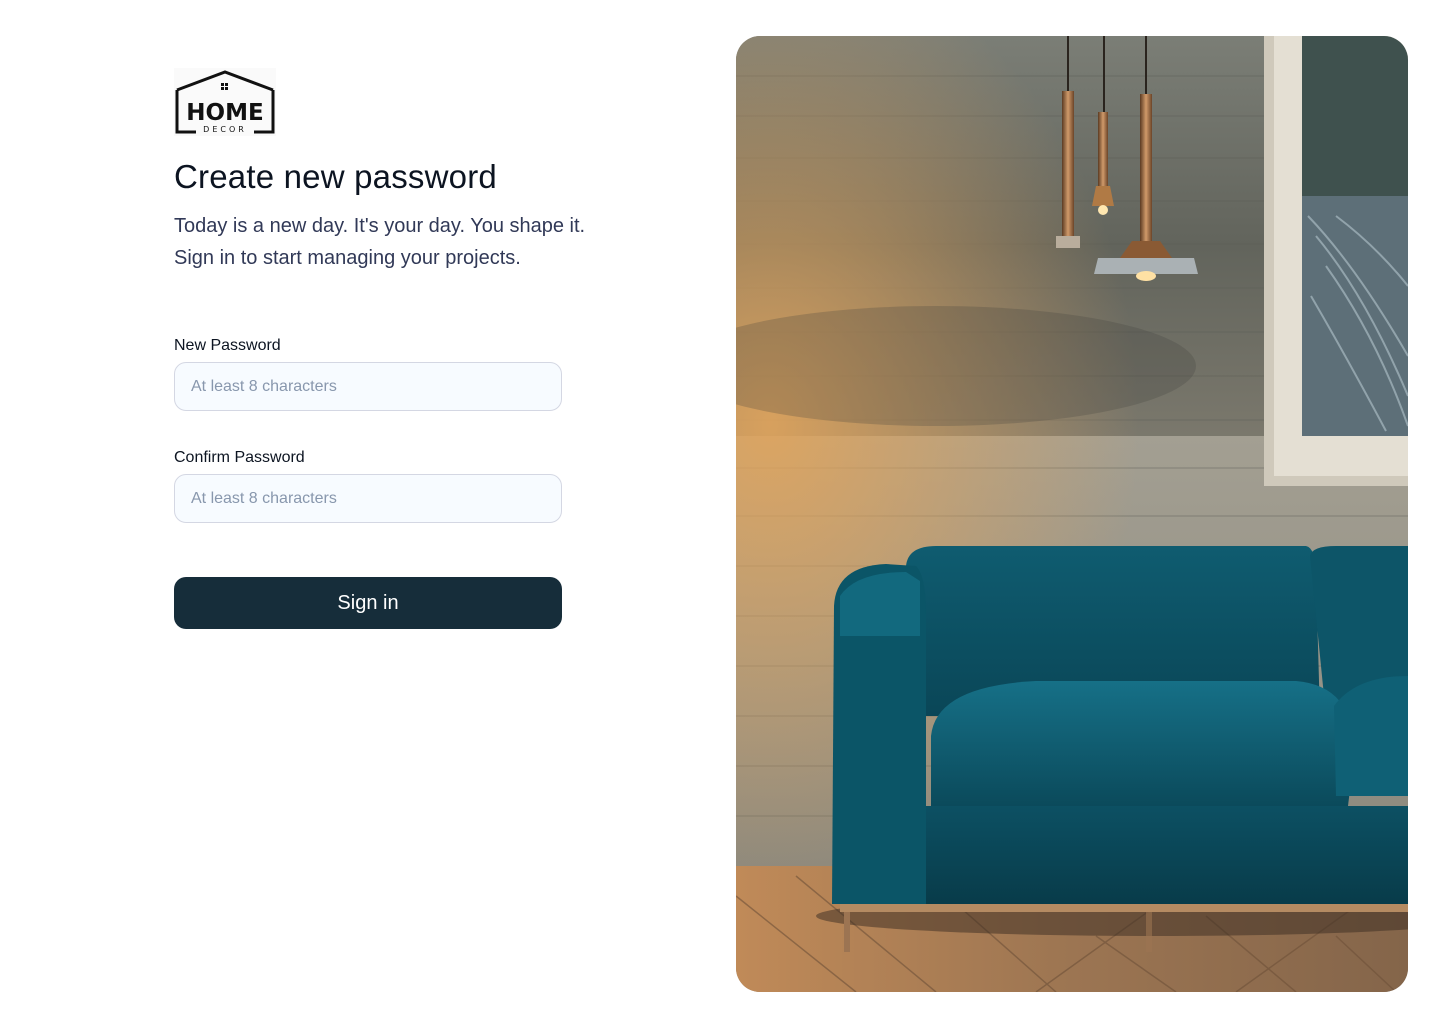  I want to click on svg-text: DECOR, so click(225, 129).